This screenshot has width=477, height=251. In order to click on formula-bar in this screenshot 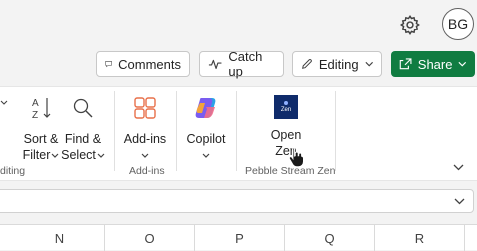, I will do `click(237, 201)`.